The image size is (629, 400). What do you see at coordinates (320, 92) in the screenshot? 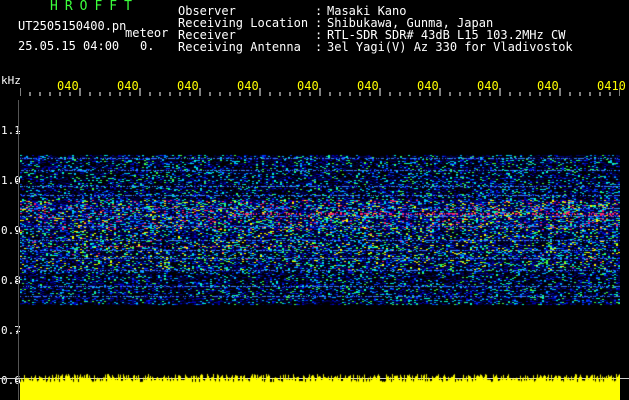
I see `x-tick-marks` at bounding box center [320, 92].